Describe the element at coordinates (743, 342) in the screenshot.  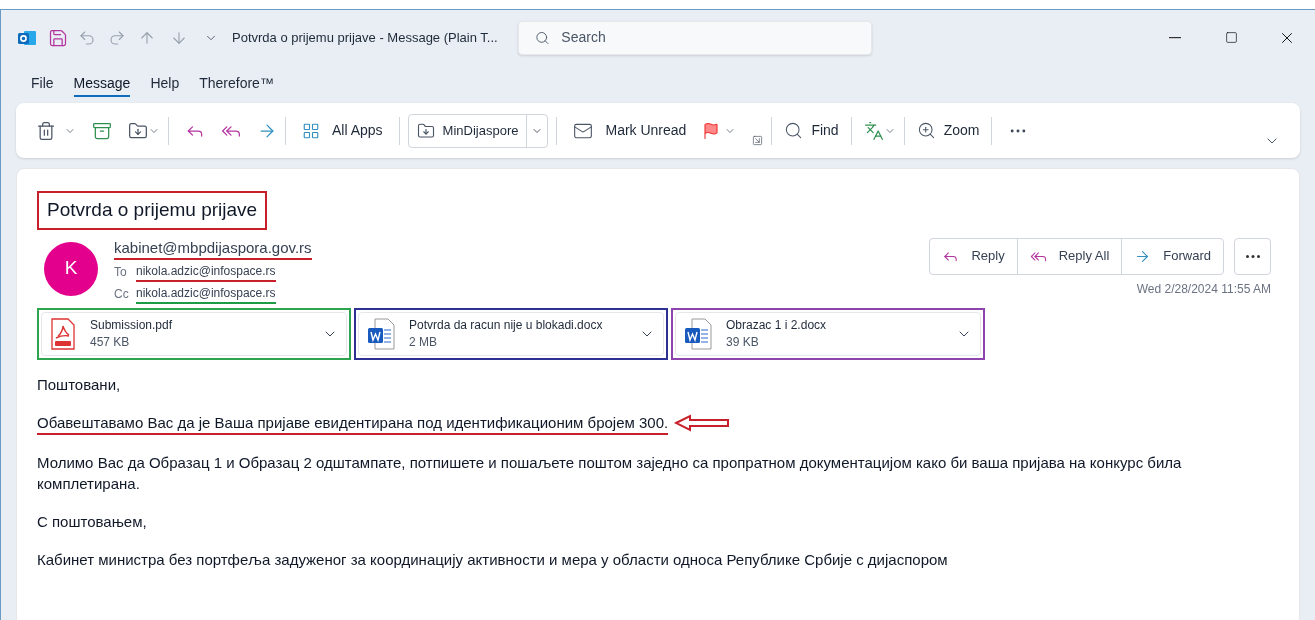
I see `attachment-size: 39 KB` at that location.